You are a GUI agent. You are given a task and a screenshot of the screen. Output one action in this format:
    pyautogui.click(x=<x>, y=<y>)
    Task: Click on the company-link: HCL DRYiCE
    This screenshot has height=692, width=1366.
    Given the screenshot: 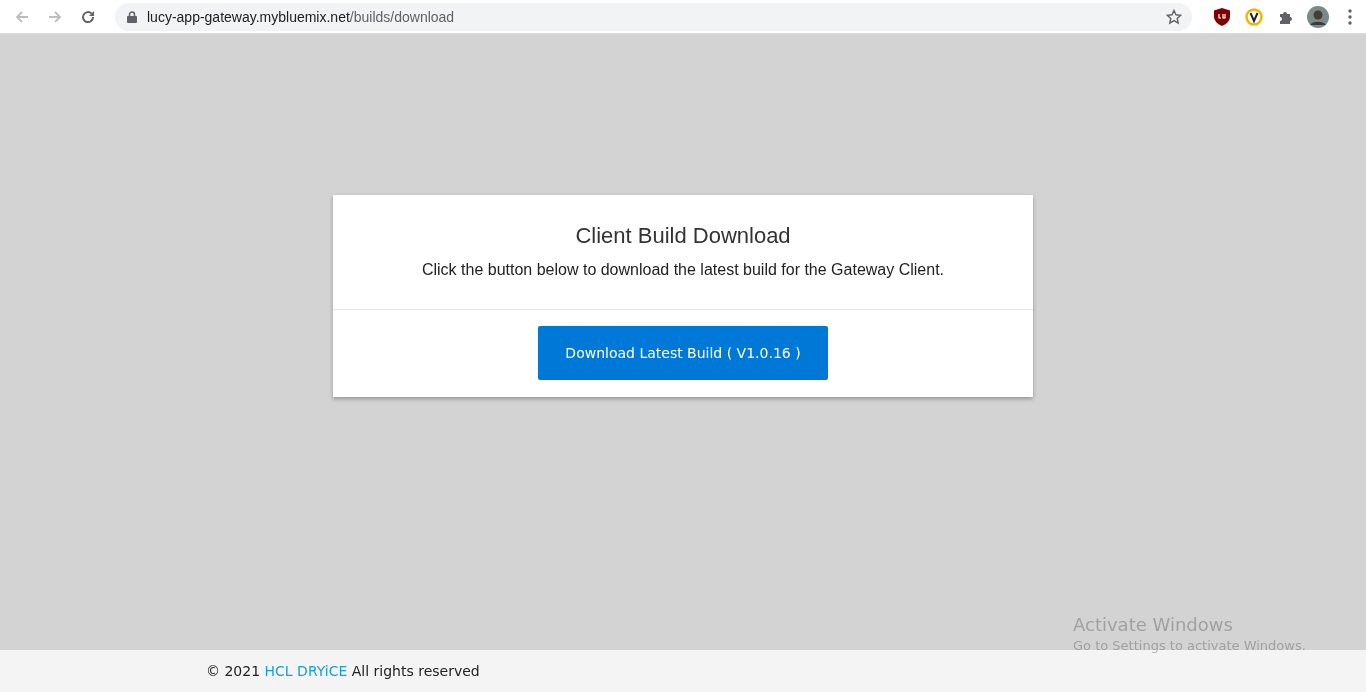 What is the action you would take?
    pyautogui.click(x=306, y=671)
    